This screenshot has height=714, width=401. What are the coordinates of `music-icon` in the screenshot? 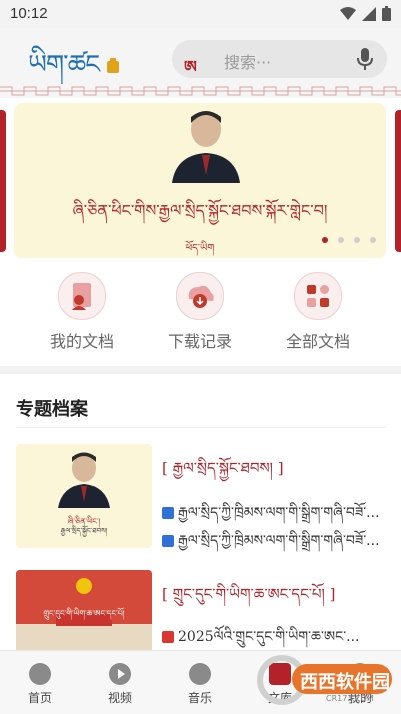 It's located at (200, 674).